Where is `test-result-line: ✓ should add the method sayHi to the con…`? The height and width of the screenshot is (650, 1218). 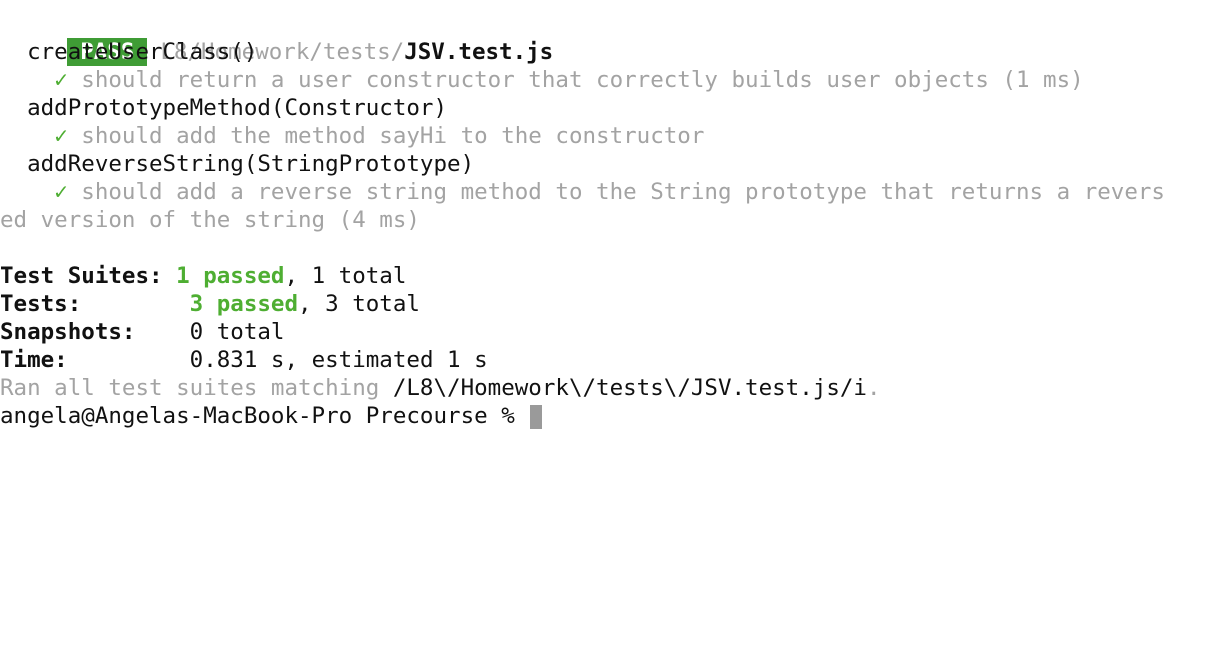
test-result-line: ✓ should add the method sayHi to the con… is located at coordinates (352, 136).